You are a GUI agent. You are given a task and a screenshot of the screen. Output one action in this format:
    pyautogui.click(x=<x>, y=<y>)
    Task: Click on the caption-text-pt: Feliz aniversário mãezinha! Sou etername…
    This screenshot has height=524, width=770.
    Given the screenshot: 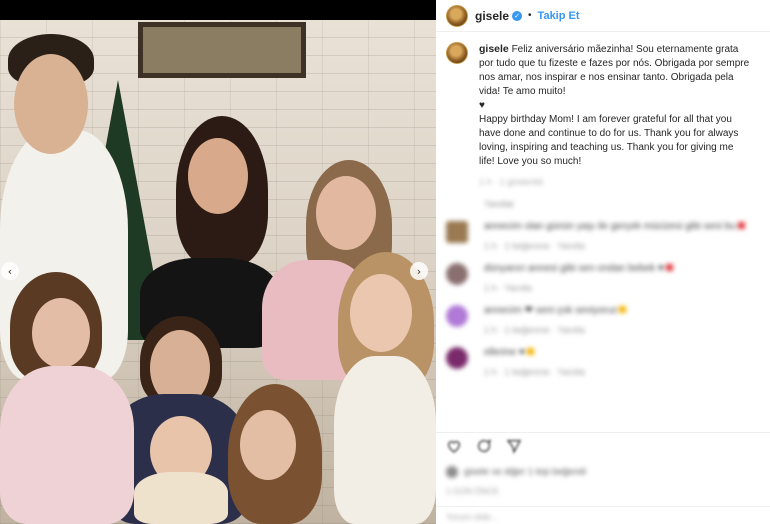 What is the action you would take?
    pyautogui.click(x=615, y=70)
    